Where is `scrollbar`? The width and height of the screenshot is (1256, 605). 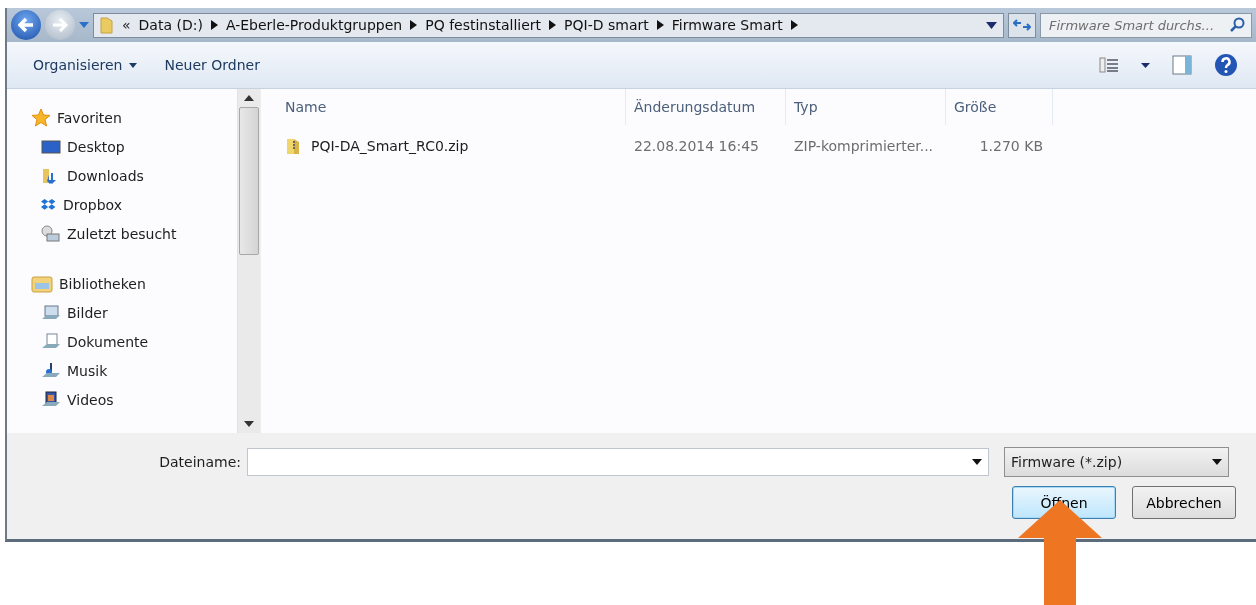
scrollbar is located at coordinates (248, 261).